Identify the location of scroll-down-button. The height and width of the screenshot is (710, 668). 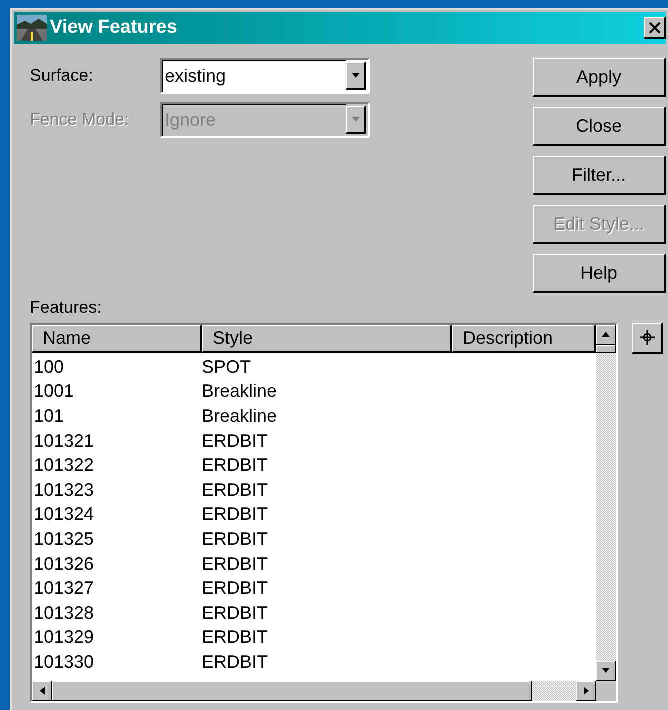
(606, 670).